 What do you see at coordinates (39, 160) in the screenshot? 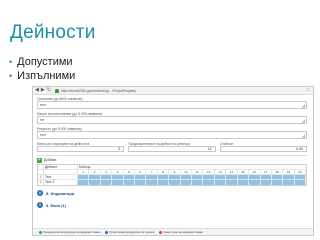
I see `plus-icon: +` at bounding box center [39, 160].